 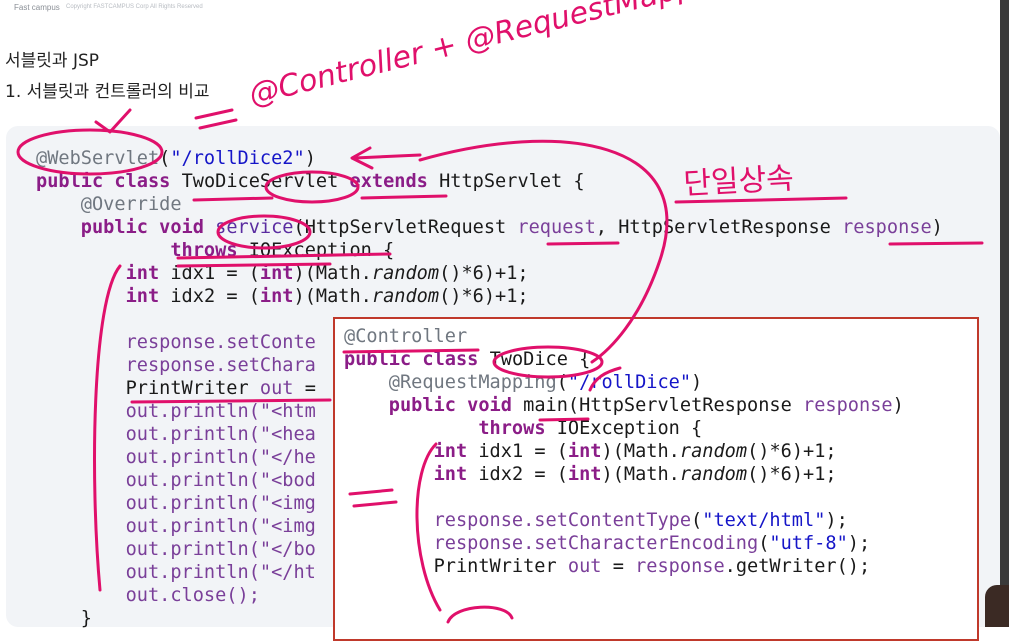 I want to click on ink-underline-printwriter, so click(x=231, y=401).